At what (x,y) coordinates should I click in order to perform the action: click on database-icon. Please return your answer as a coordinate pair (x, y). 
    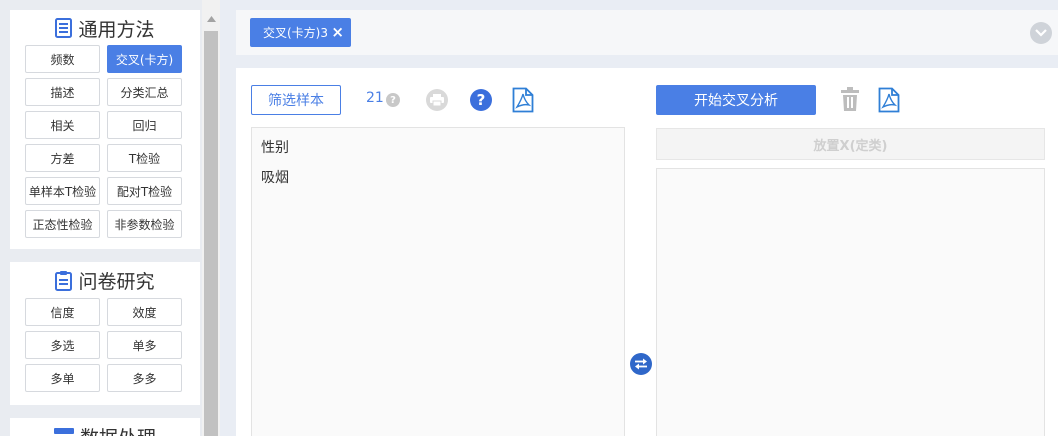
    Looking at the image, I should click on (63, 431).